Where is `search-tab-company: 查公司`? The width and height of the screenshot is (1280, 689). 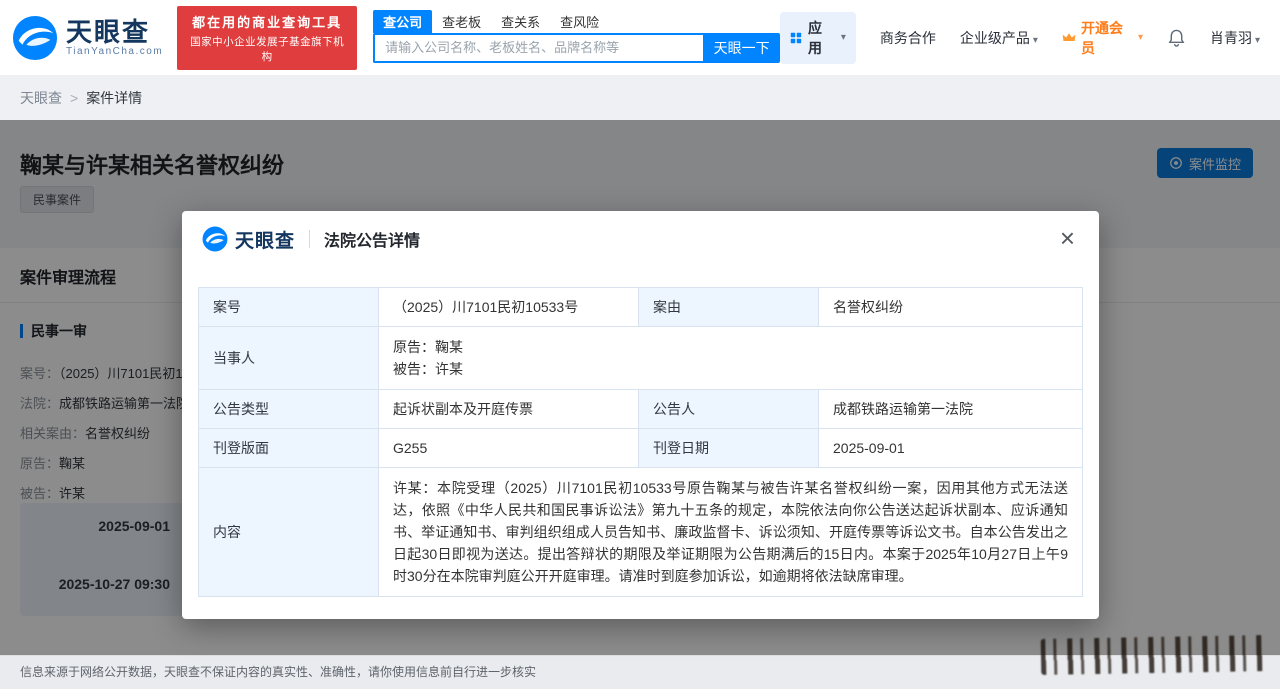
search-tab-company: 查公司 is located at coordinates (403, 21).